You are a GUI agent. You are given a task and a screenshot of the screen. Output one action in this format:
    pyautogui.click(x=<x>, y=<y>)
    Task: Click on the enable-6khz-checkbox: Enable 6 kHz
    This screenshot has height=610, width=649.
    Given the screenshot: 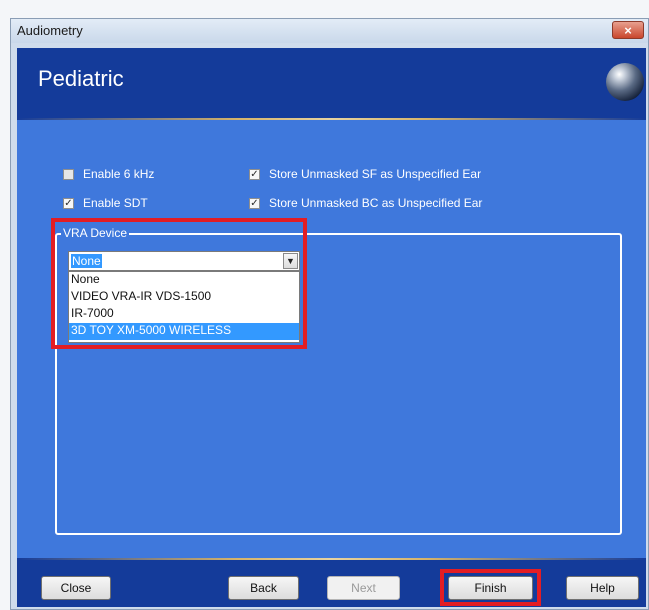 What is the action you would take?
    pyautogui.click(x=108, y=174)
    